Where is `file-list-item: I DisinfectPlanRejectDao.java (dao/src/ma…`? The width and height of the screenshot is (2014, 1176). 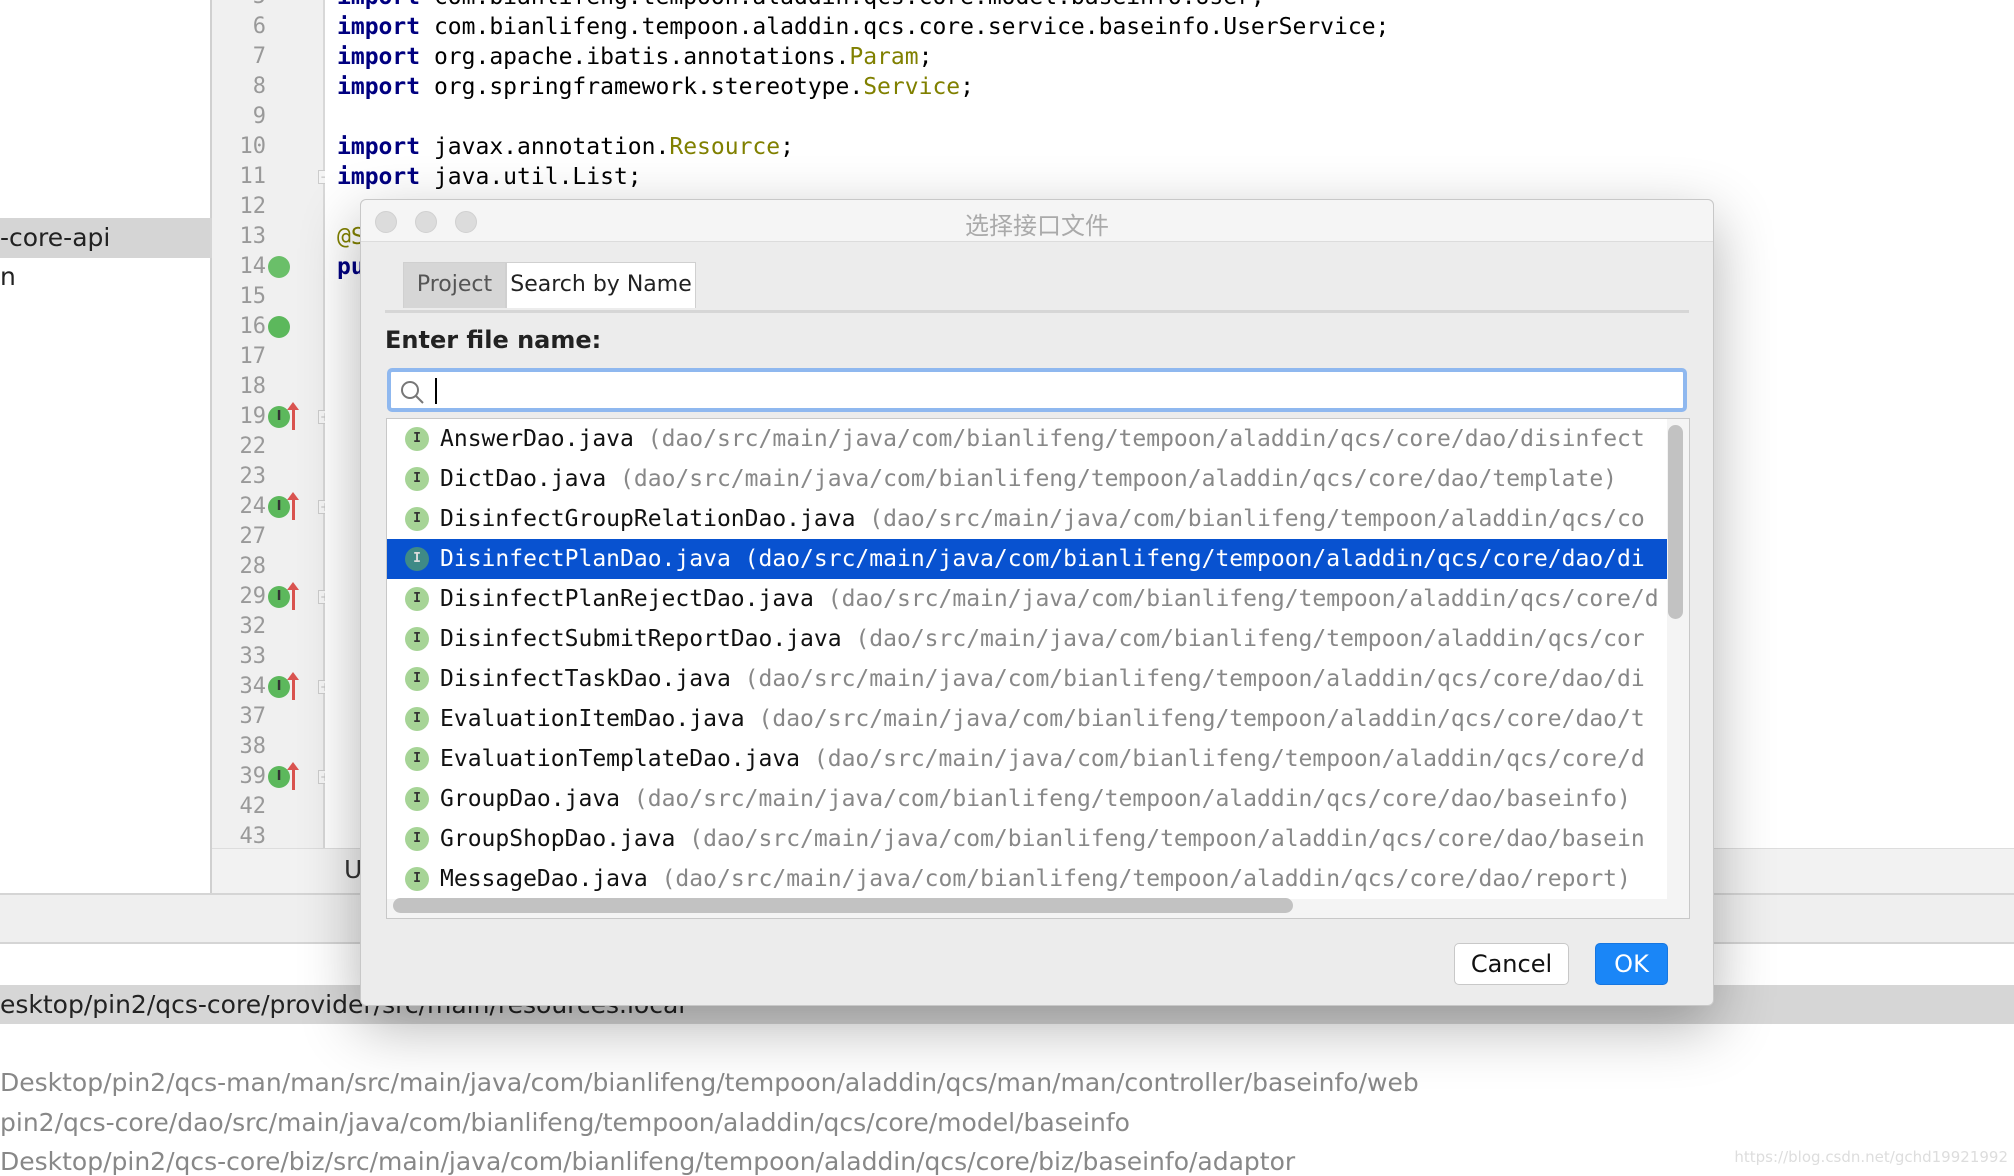 file-list-item: I DisinfectPlanRejectDao.java (dao/src/ma… is located at coordinates (1027, 599).